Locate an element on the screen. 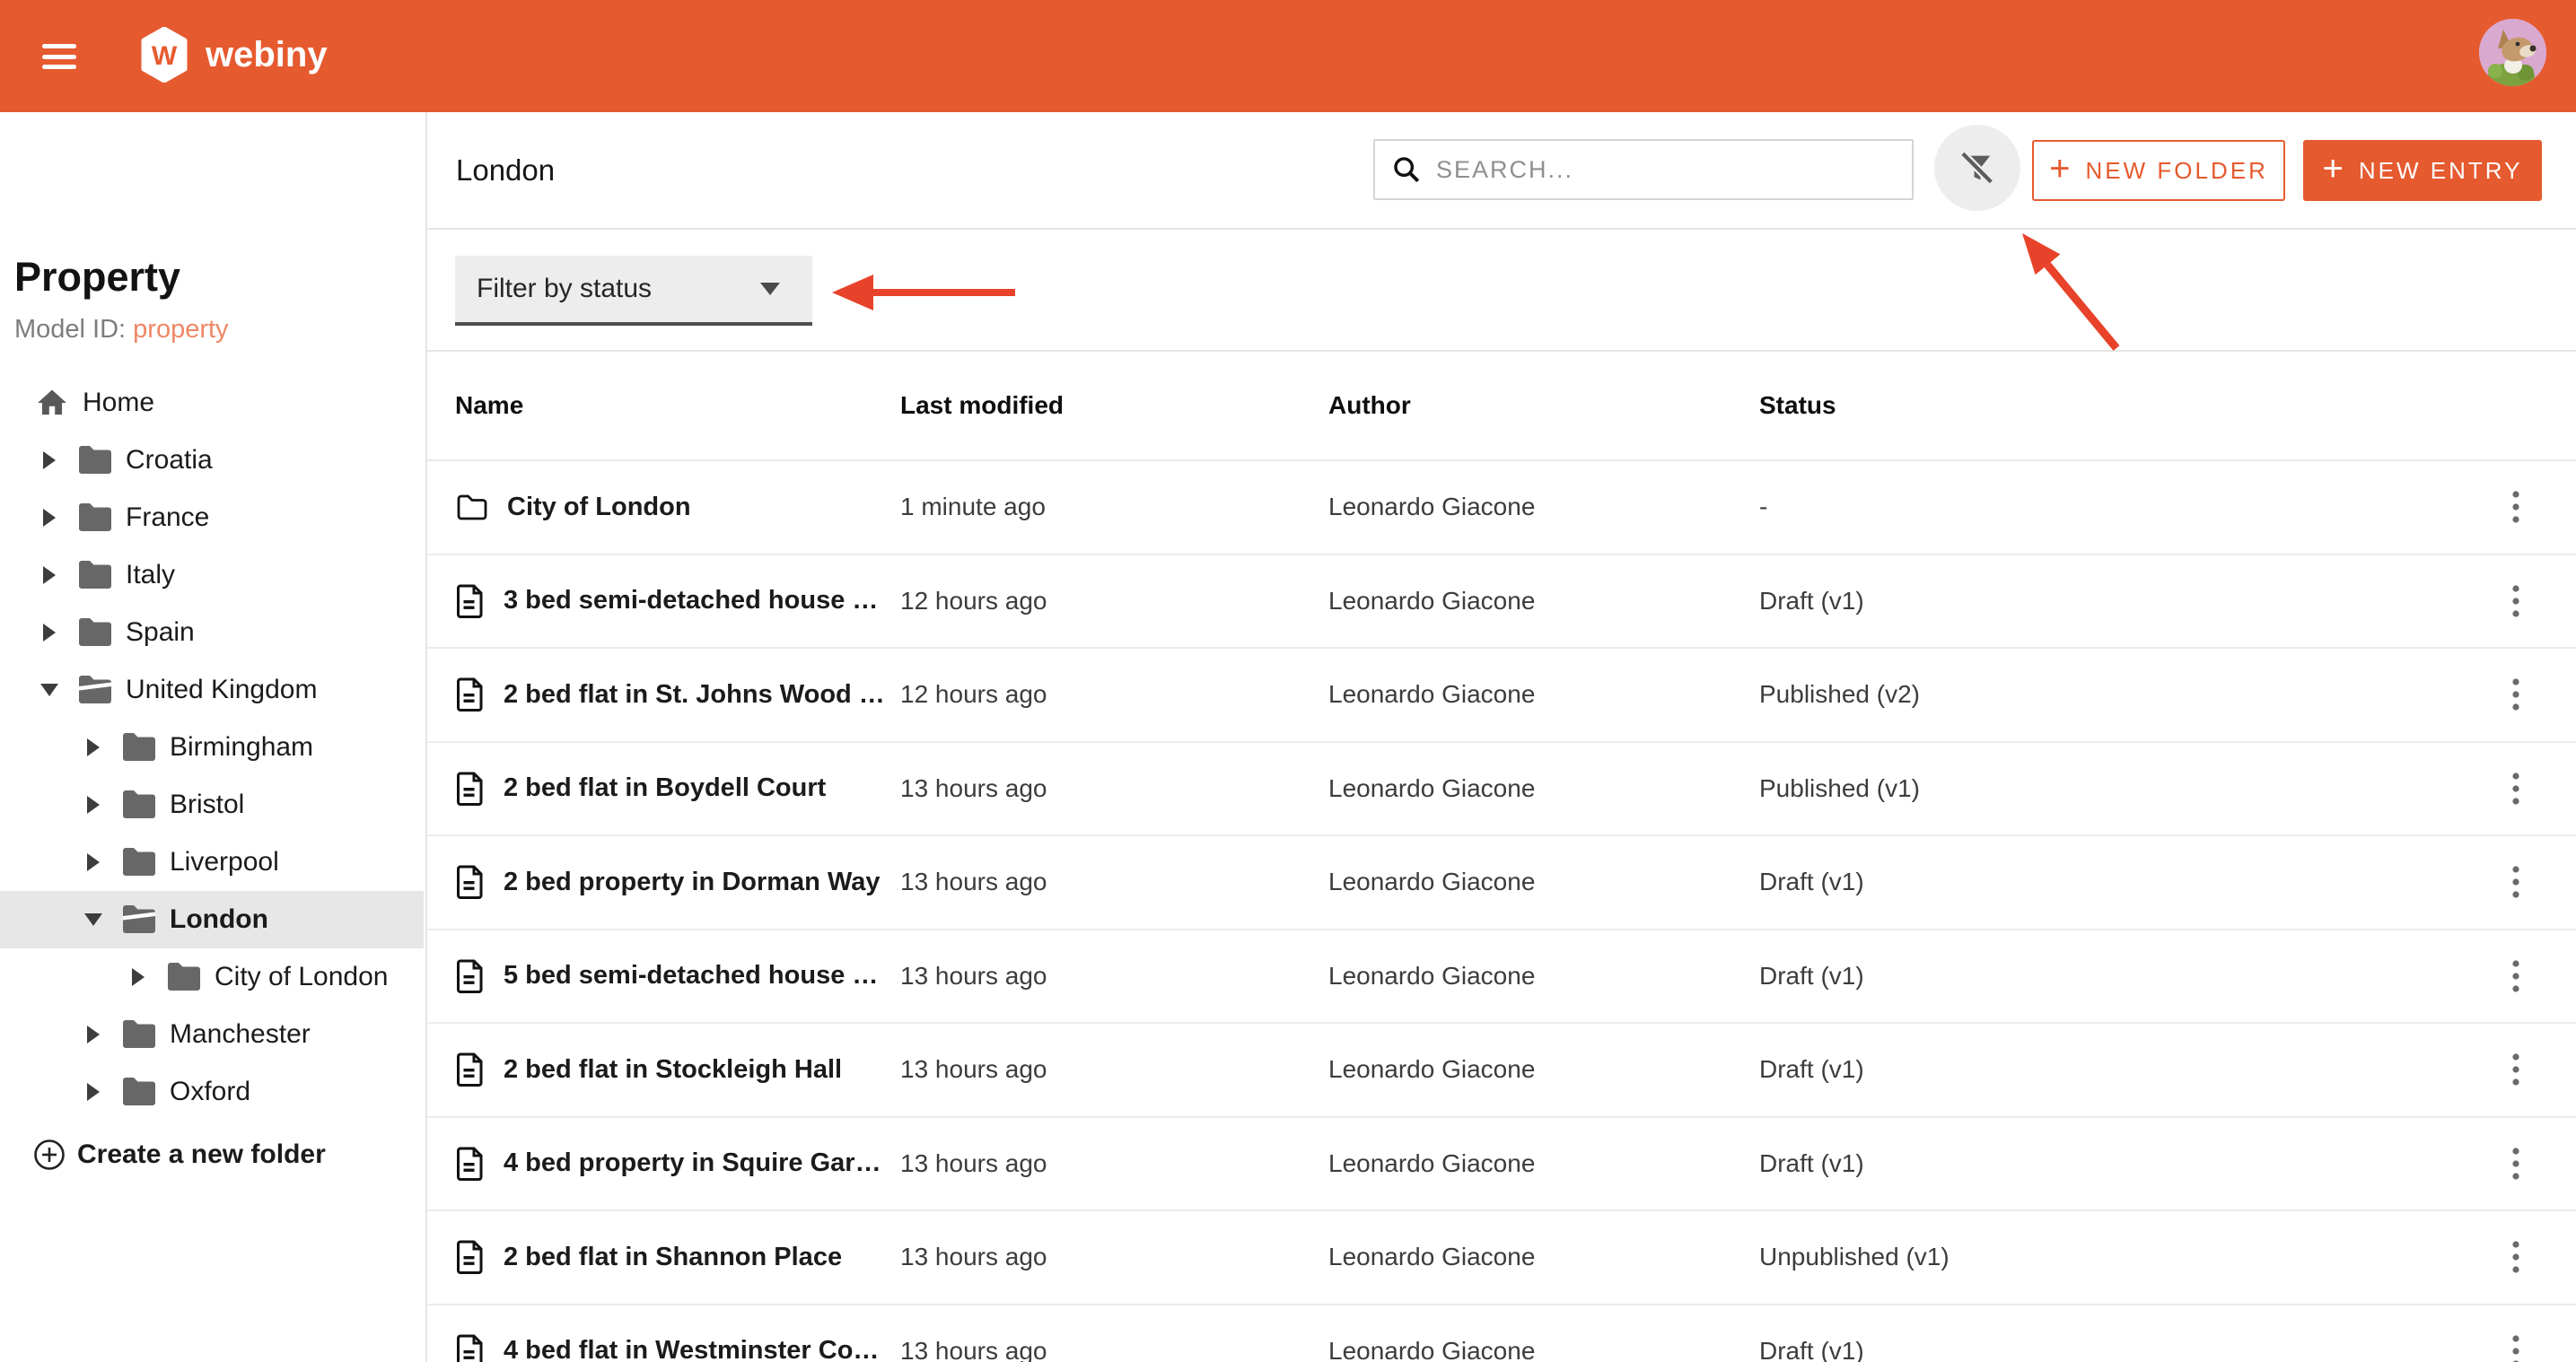 The height and width of the screenshot is (1362, 2576). filter-toggle-button is located at coordinates (1977, 168).